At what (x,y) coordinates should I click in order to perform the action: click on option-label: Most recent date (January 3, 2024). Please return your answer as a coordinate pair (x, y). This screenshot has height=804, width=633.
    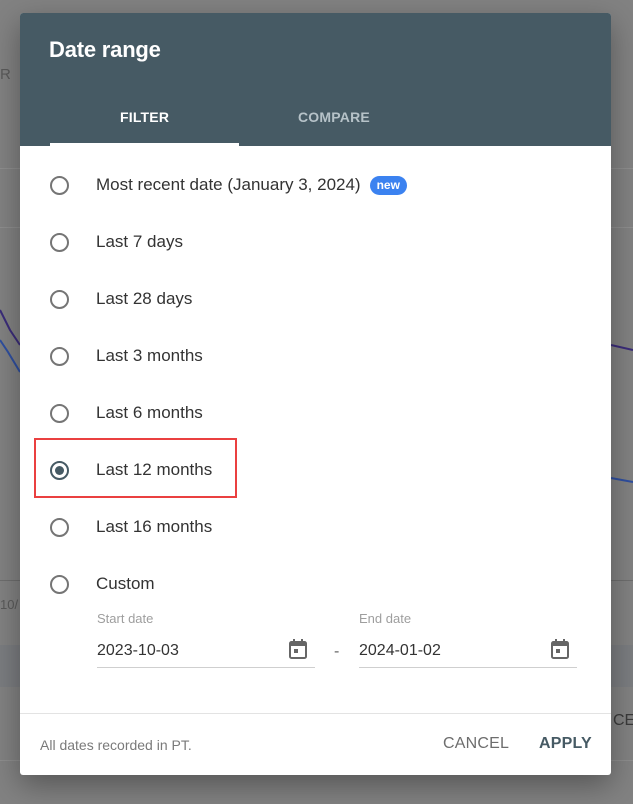
    Looking at the image, I should click on (228, 184).